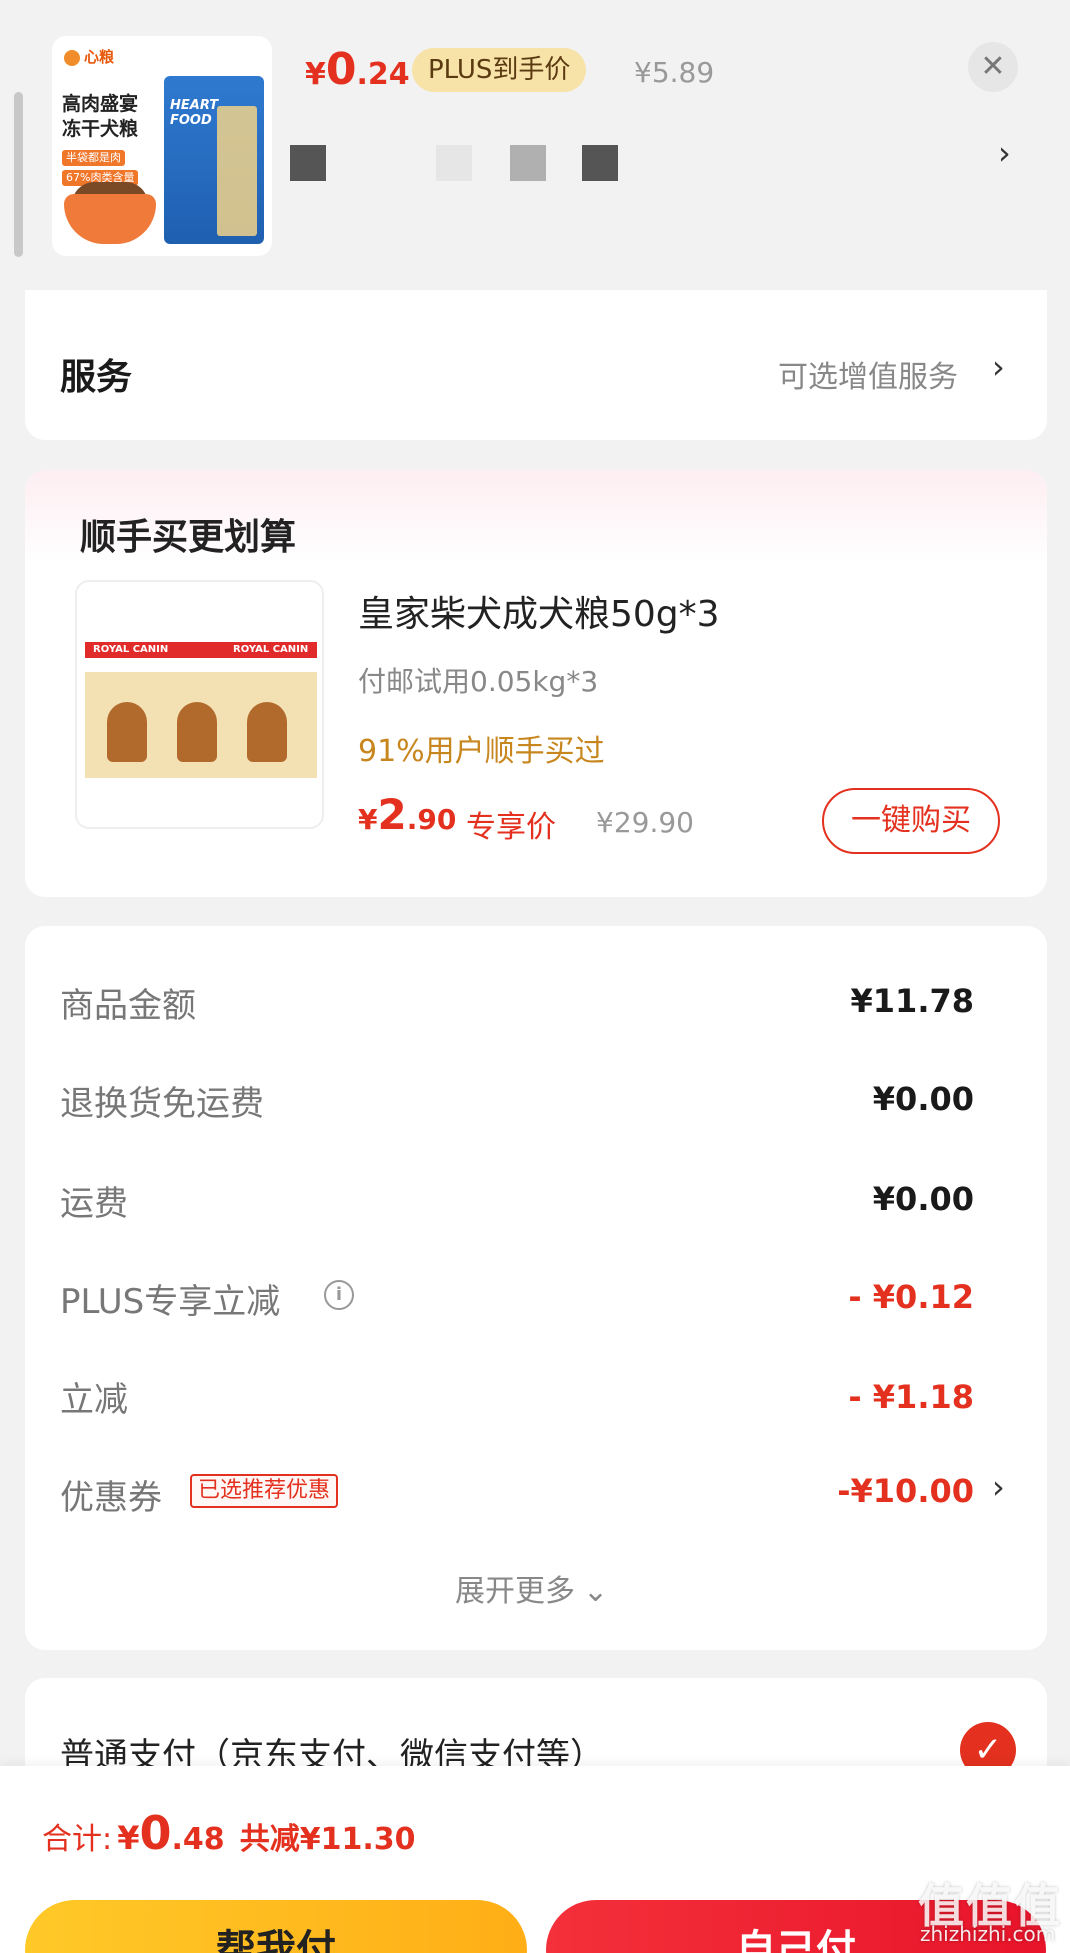 This screenshot has height=1953, width=1070. I want to click on addon-product-image: ROYAL CANIN ROYAL CANIN, so click(199, 704).